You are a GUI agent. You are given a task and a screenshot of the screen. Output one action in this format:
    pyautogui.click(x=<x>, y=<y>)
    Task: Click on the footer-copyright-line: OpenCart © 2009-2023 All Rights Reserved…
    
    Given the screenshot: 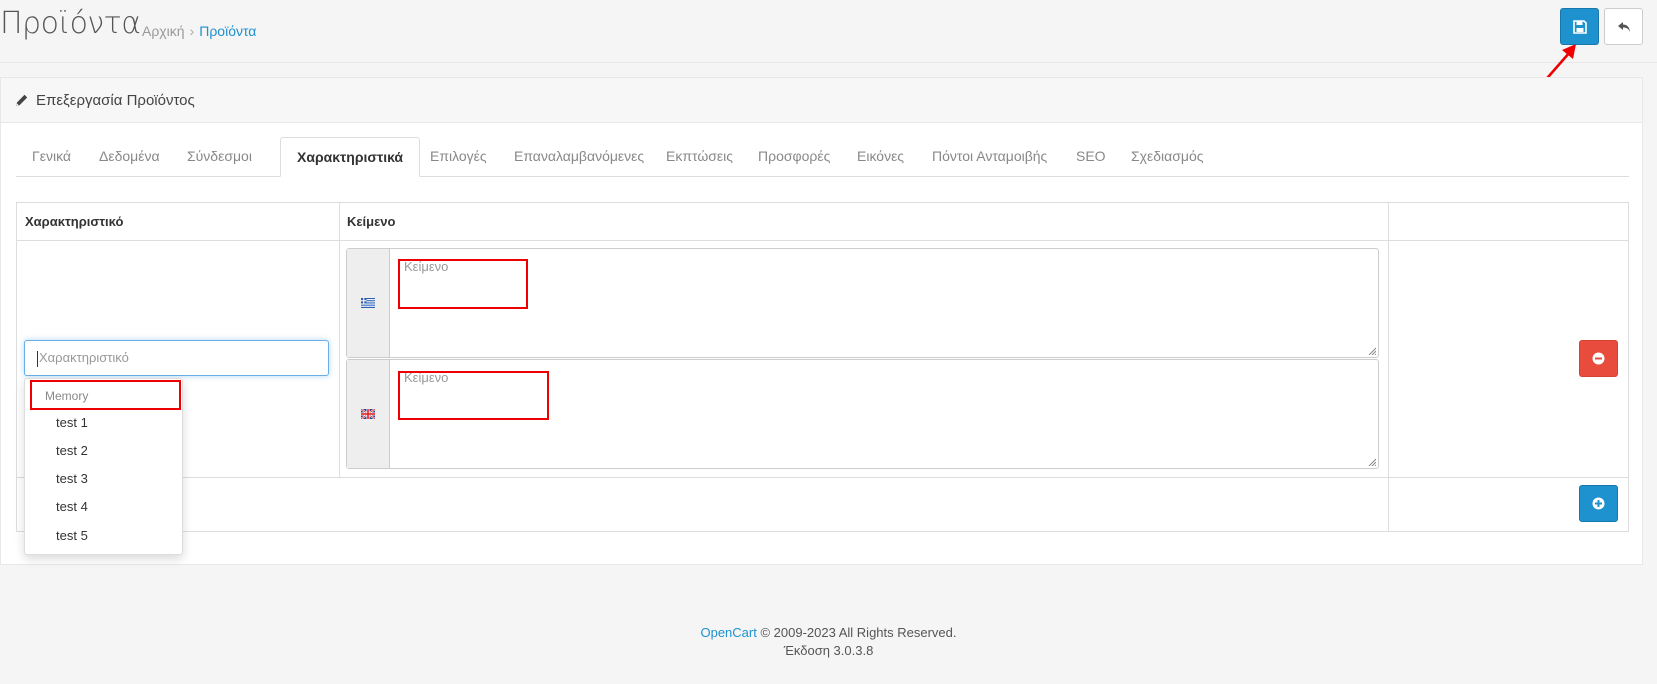 What is the action you would take?
    pyautogui.click(x=828, y=633)
    